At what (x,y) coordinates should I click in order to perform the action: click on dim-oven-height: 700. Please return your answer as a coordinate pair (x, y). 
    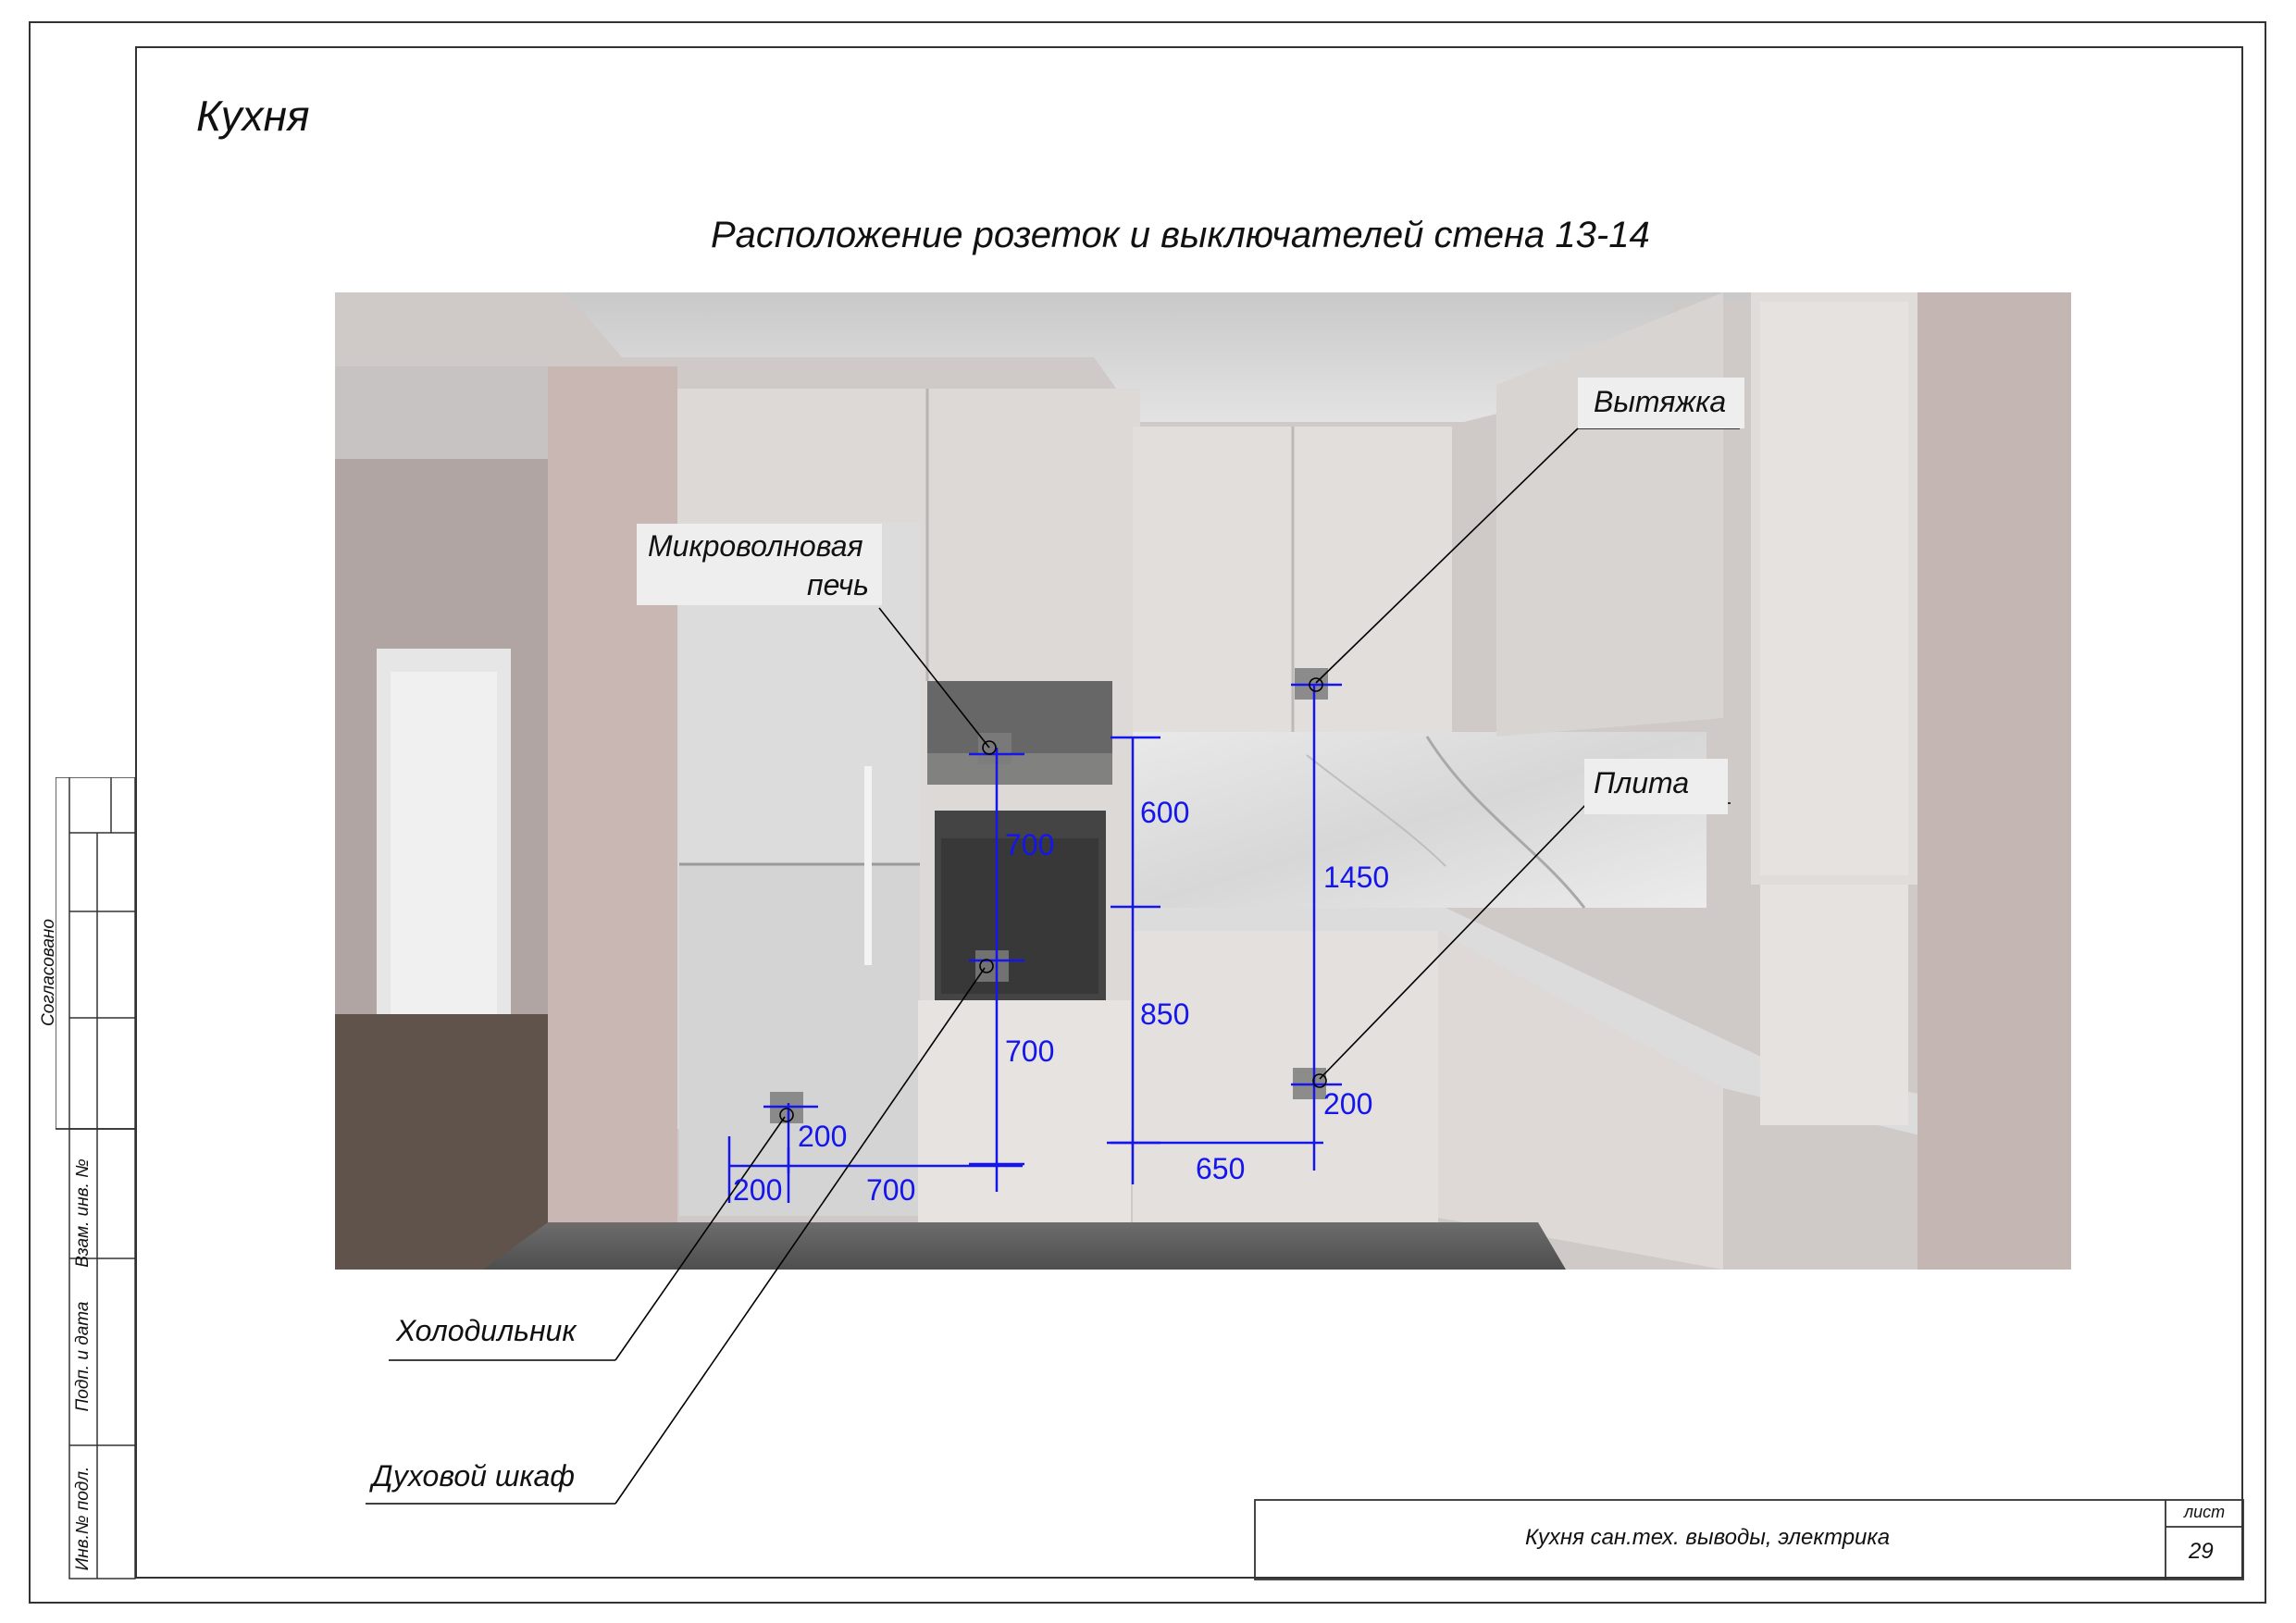
    Looking at the image, I should click on (1030, 1051).